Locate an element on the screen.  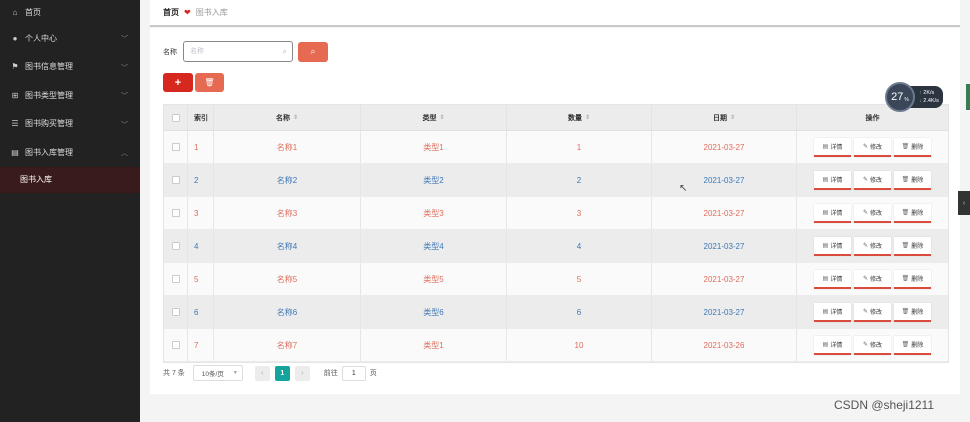
sidebar-subitem-stock-in: 图书入库 is located at coordinates (70, 179).